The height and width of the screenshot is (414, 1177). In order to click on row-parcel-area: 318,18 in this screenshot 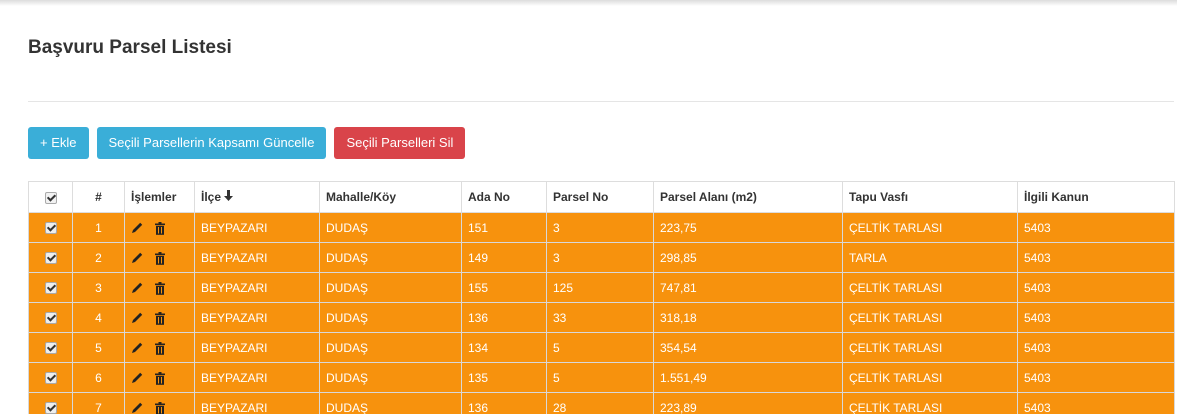, I will do `click(748, 317)`.